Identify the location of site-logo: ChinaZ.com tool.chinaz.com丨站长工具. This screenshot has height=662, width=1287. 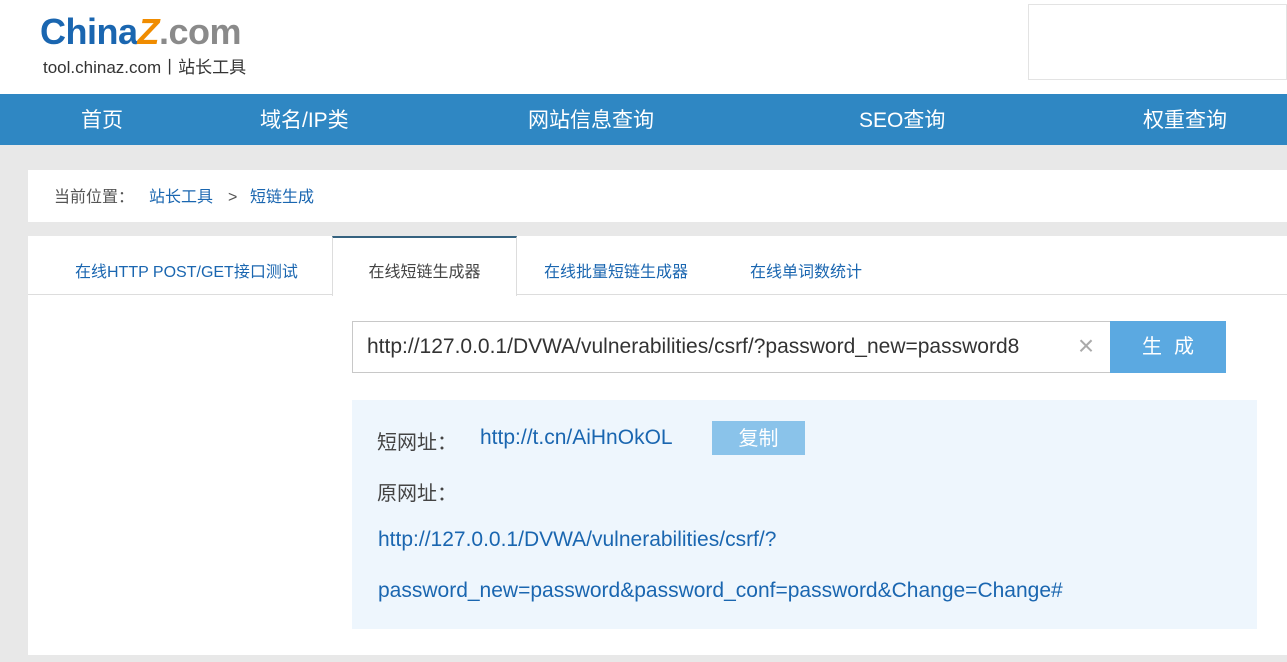
(160, 45).